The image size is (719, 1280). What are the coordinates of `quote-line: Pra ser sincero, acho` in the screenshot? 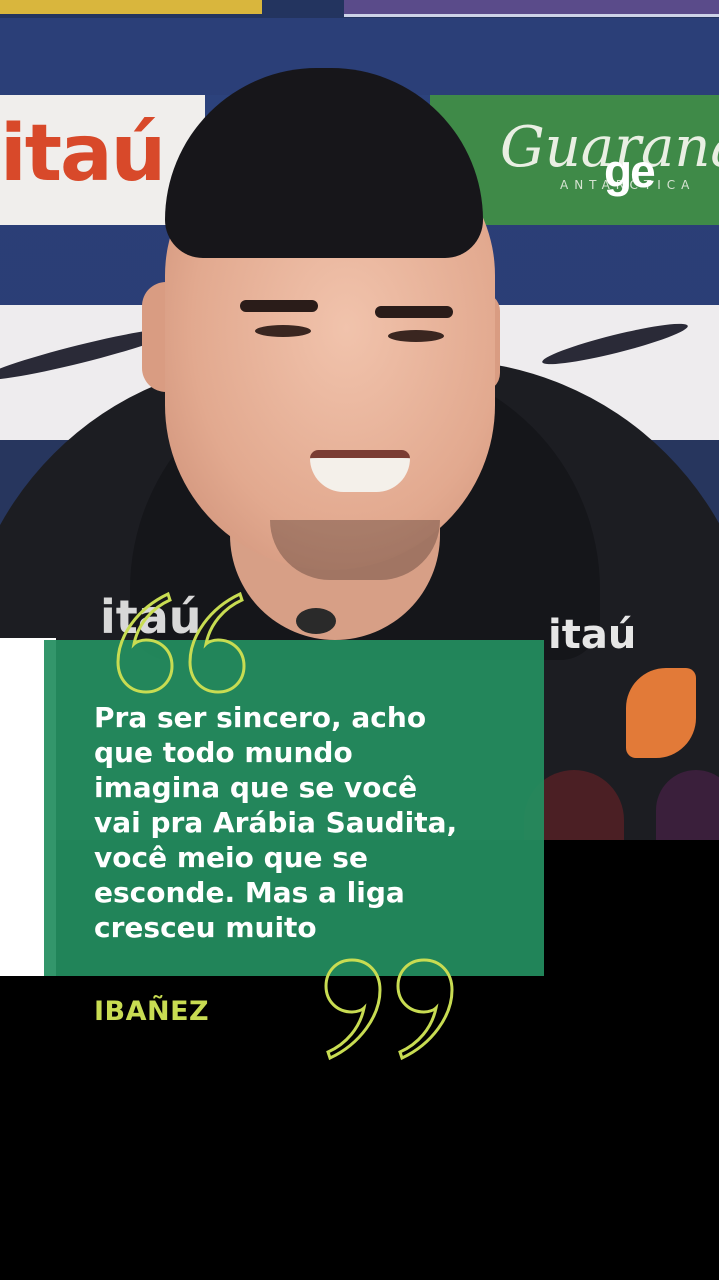 It's located at (260, 717).